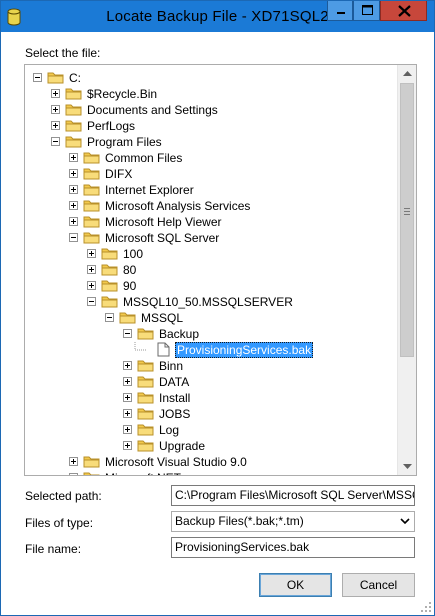 This screenshot has width=435, height=616. Describe the element at coordinates (244, 350) in the screenshot. I see `tree-node-label: ProvisioningServices.bak` at that location.